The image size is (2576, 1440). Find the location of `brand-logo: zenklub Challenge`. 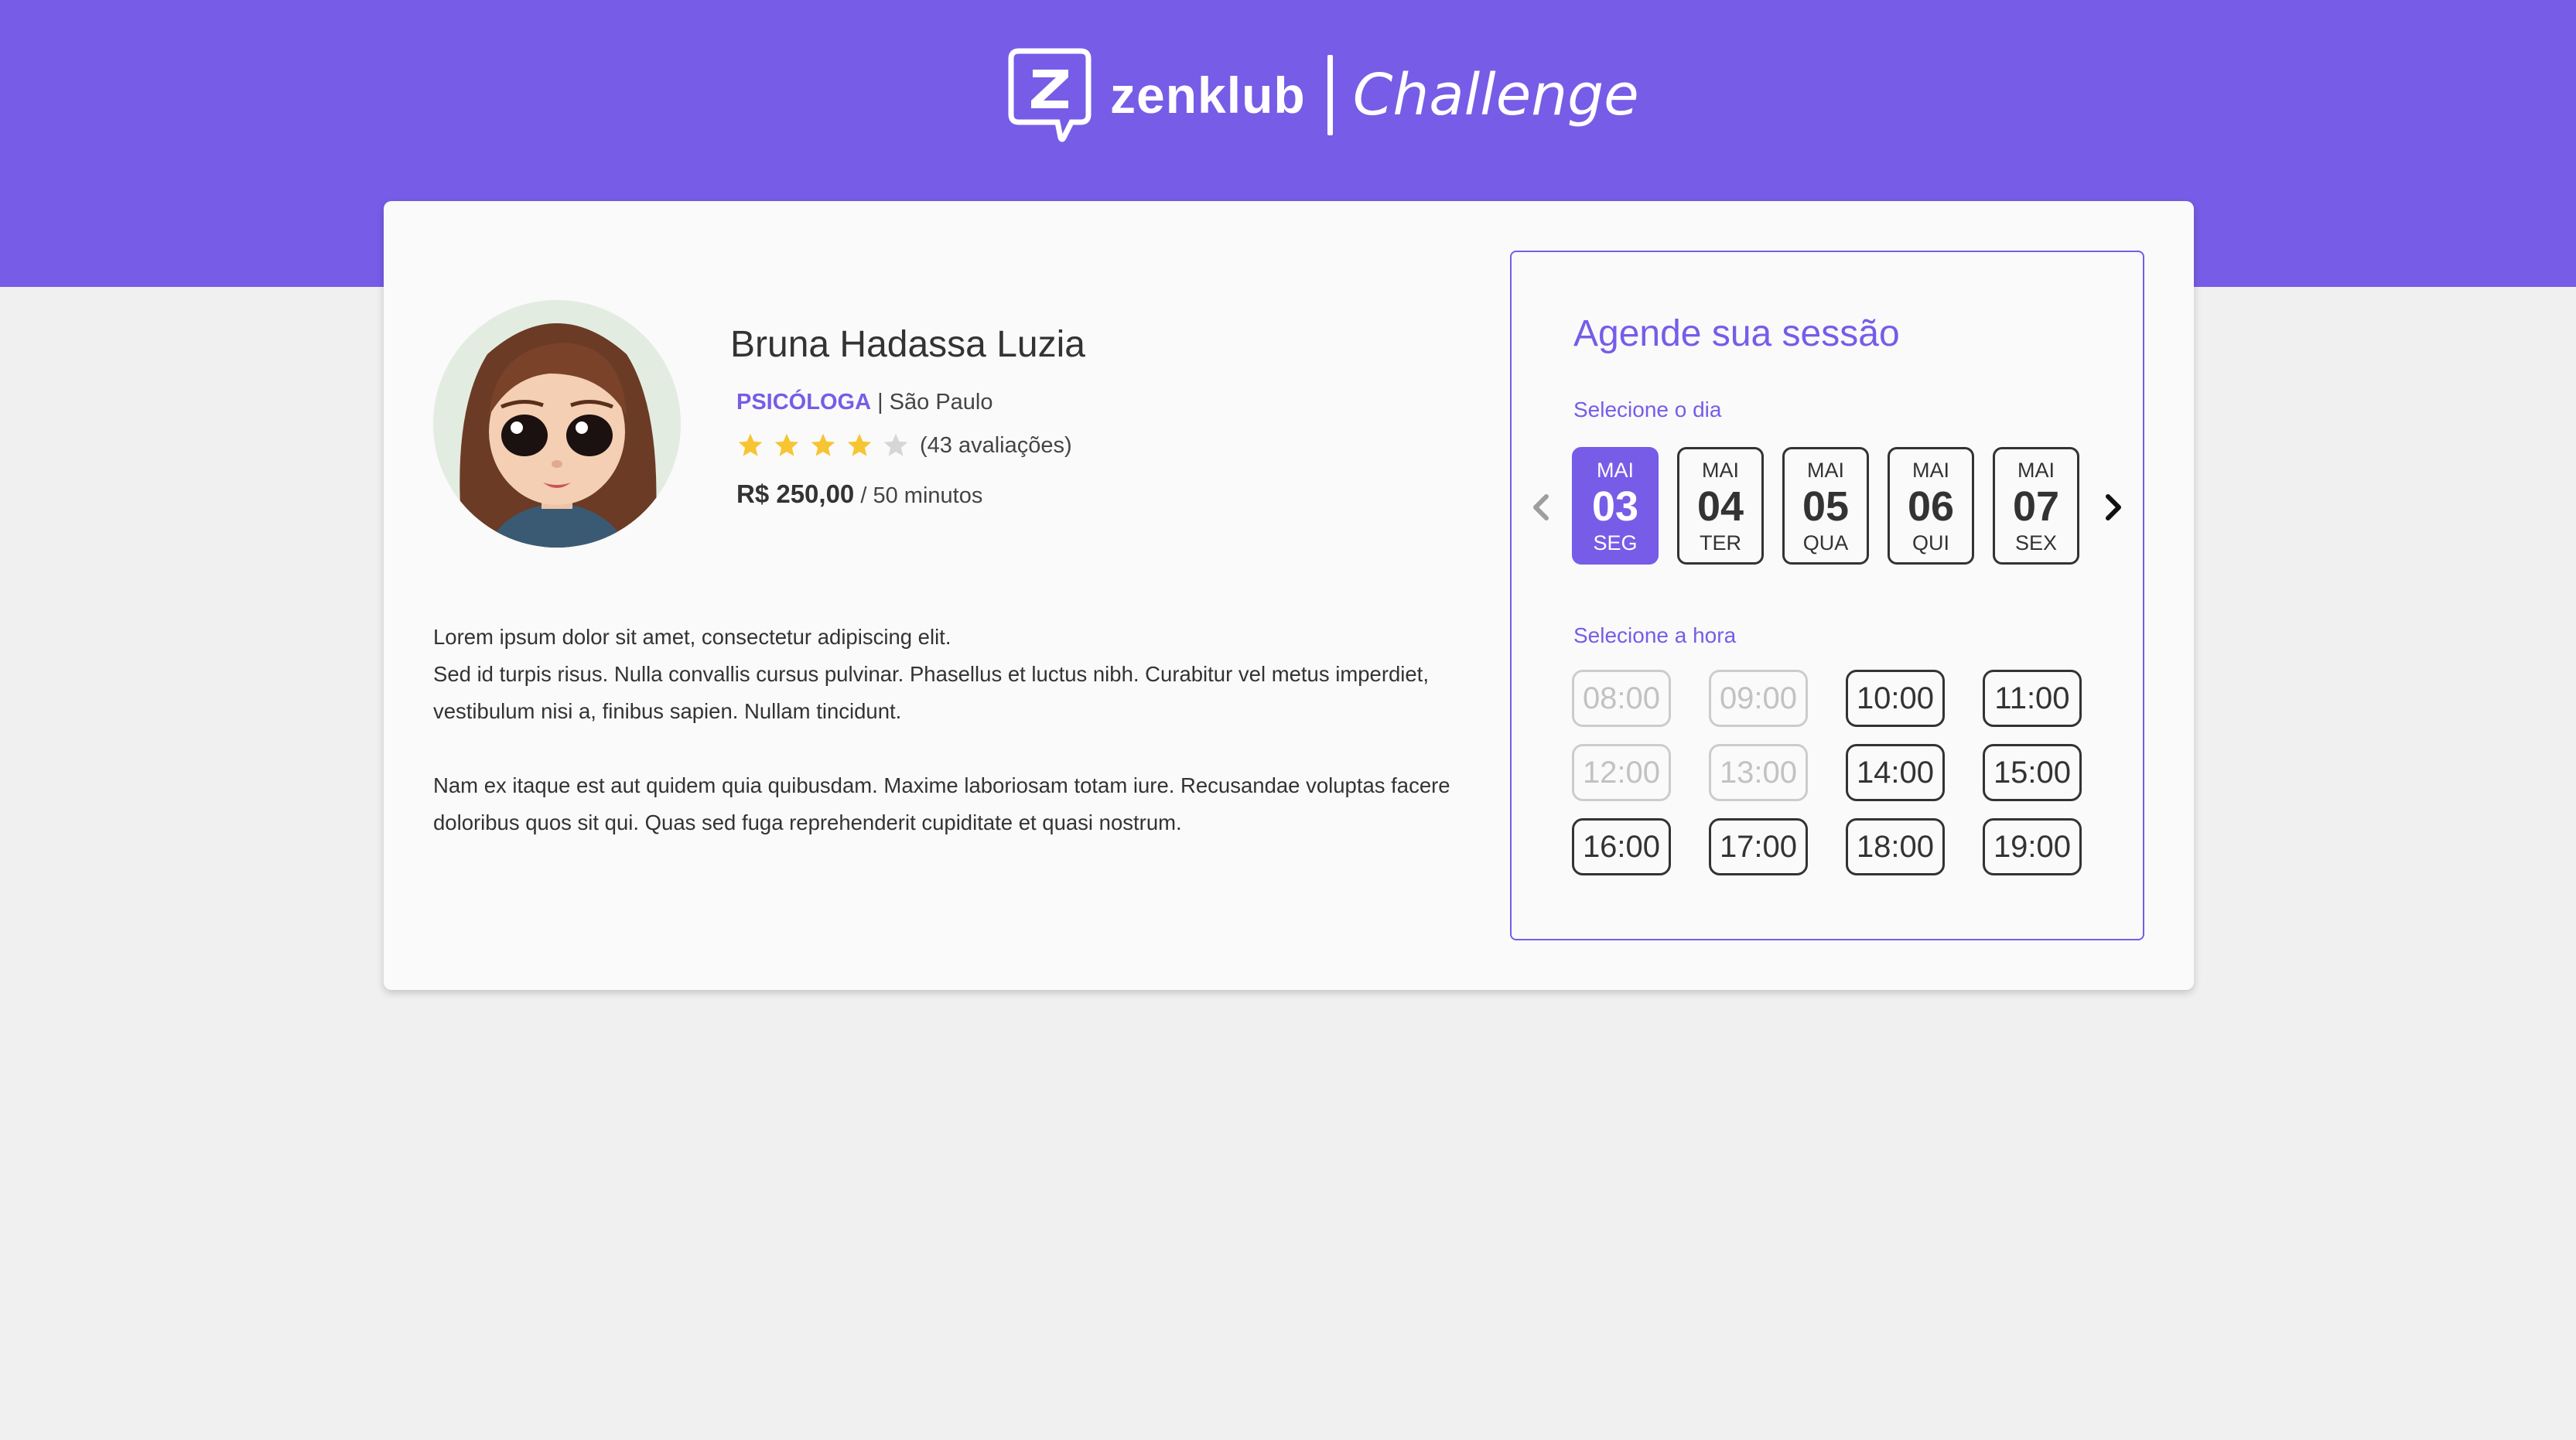

brand-logo: zenklub Challenge is located at coordinates (1323, 95).